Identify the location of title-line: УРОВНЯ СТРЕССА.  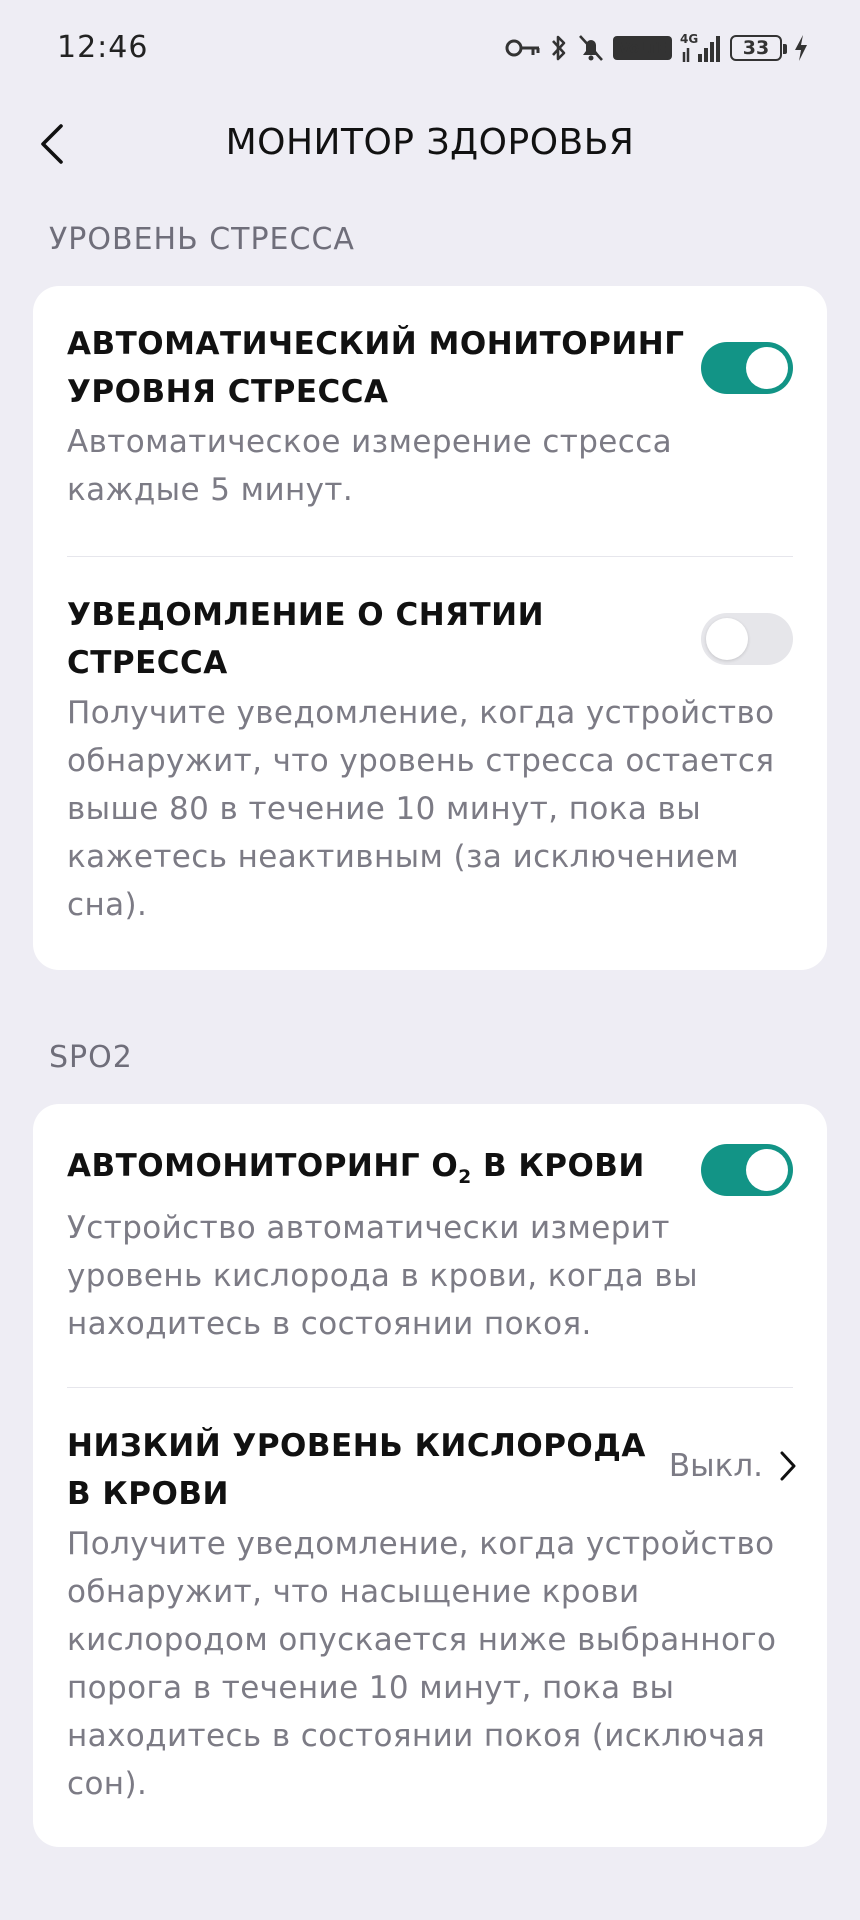
(228, 392).